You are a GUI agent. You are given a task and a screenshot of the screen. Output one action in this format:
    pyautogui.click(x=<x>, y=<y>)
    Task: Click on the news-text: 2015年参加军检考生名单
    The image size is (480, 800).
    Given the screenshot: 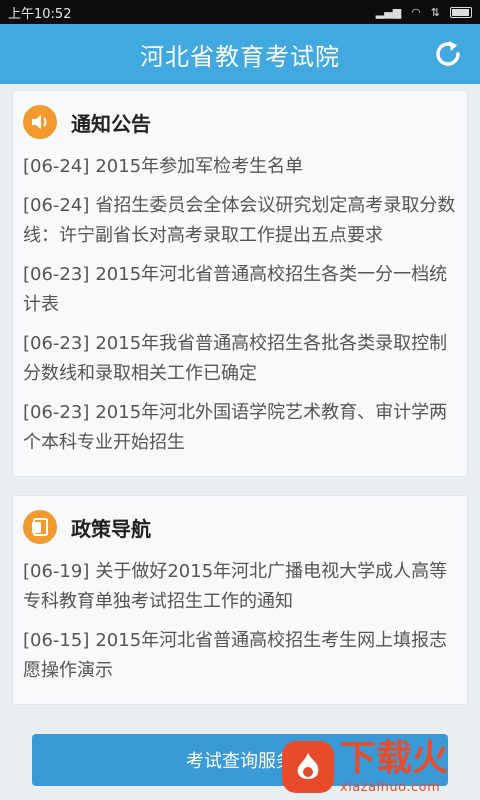 What is the action you would take?
    pyautogui.click(x=199, y=166)
    